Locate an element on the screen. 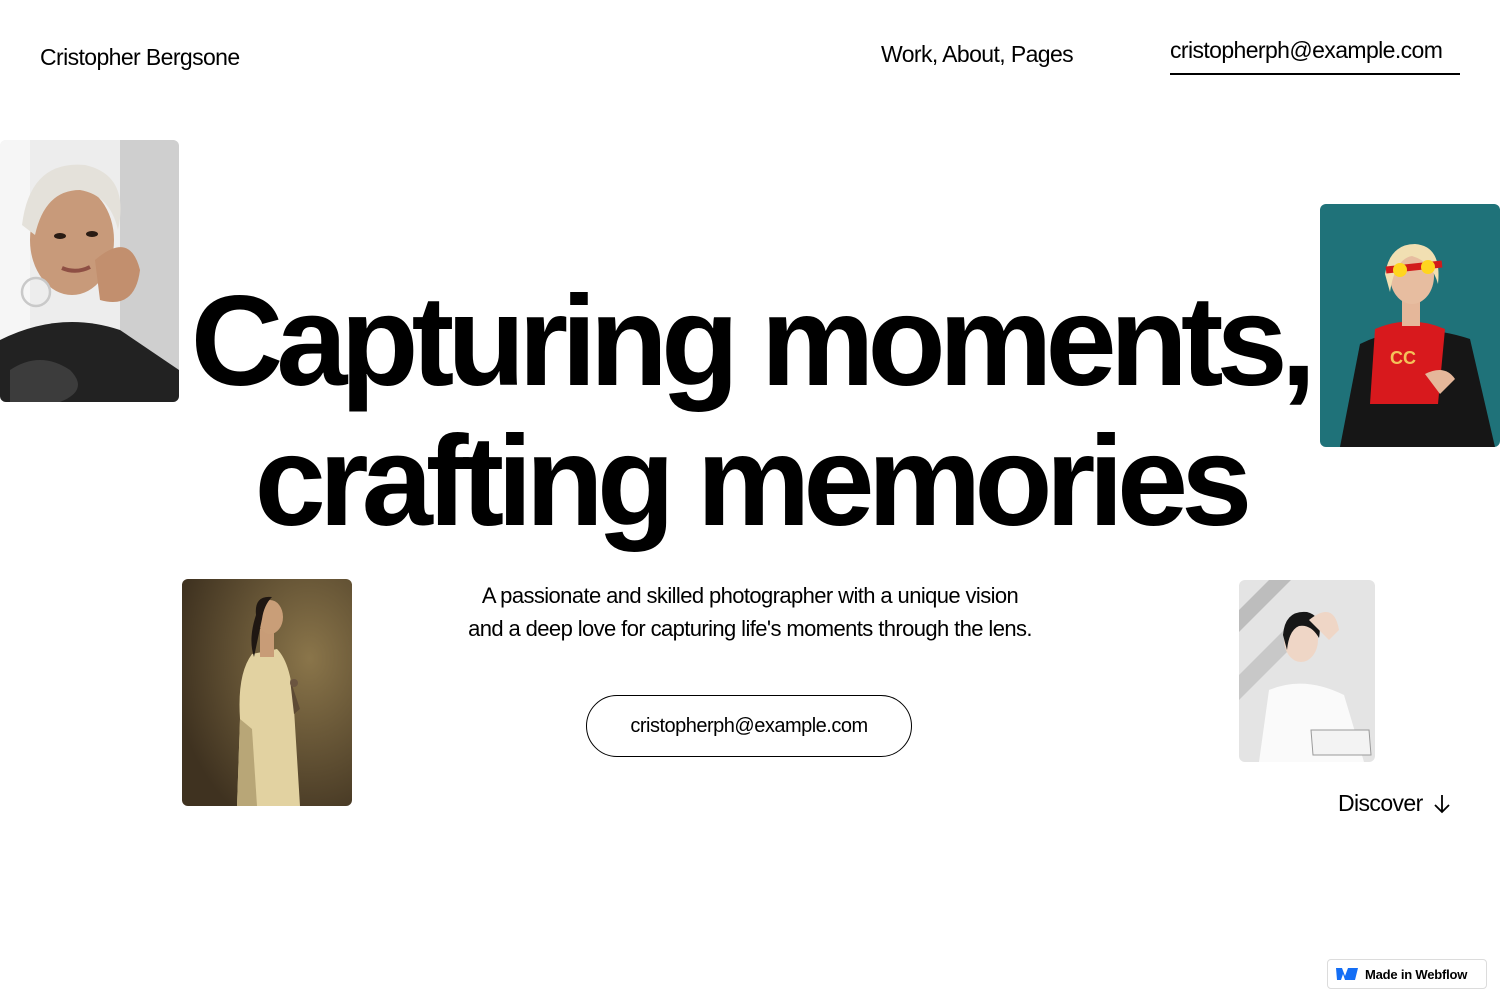 This screenshot has height=1000, width=1500. email-cta-button: cristopherph@example.com is located at coordinates (749, 726).